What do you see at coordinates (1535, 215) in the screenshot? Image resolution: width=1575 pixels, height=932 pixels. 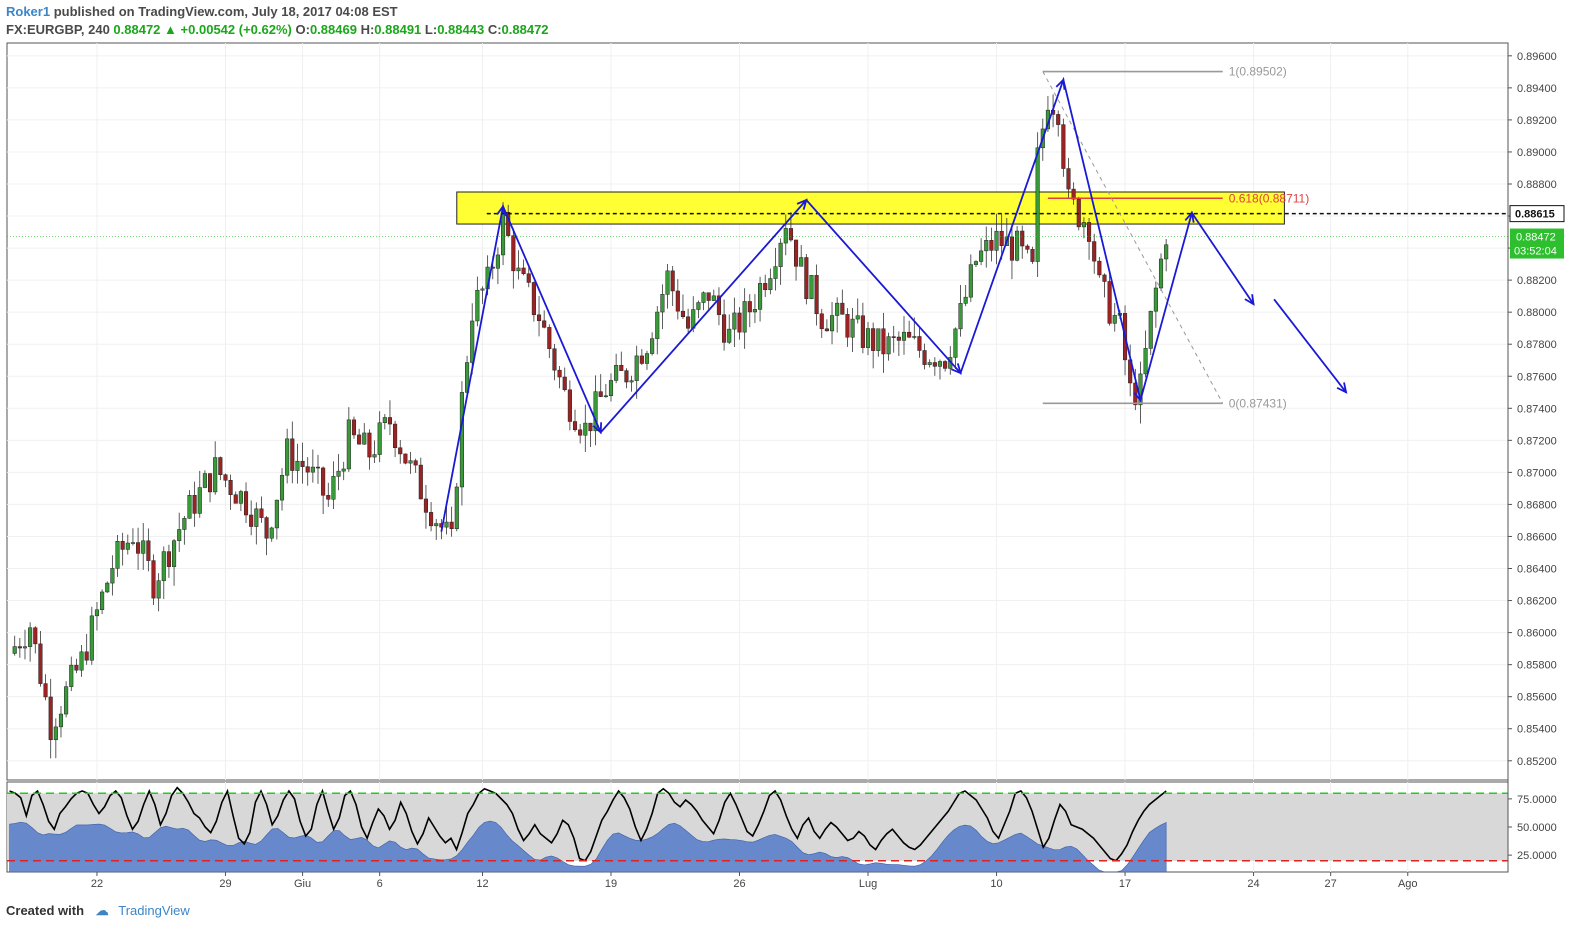 I see `level-label: 0.88615` at bounding box center [1535, 215].